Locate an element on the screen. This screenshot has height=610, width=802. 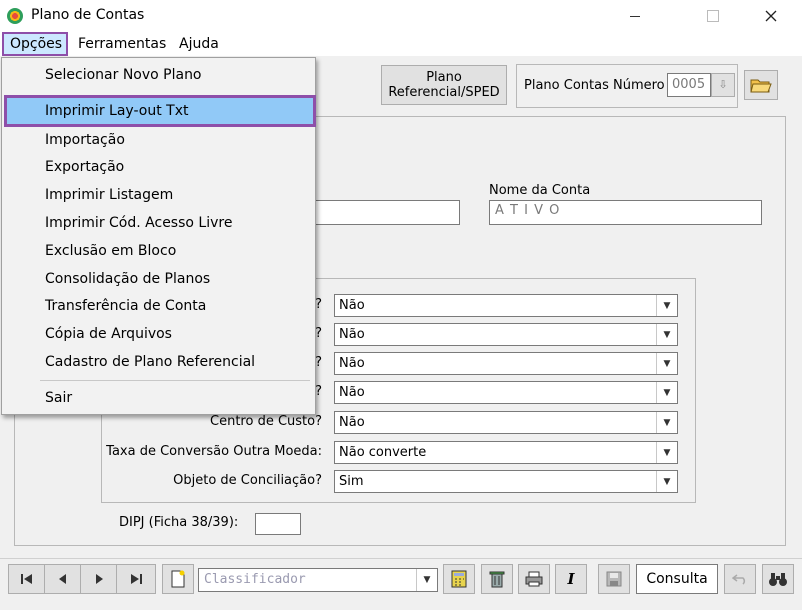
previous-record-icon is located at coordinates (62, 579).